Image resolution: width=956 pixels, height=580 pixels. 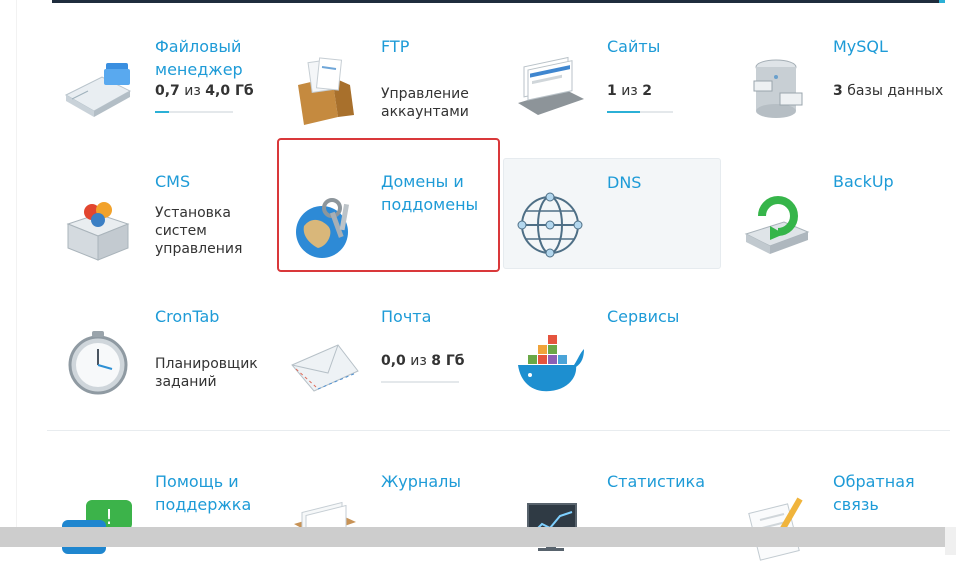 What do you see at coordinates (98, 231) in the screenshot?
I see `cms-box-icon` at bounding box center [98, 231].